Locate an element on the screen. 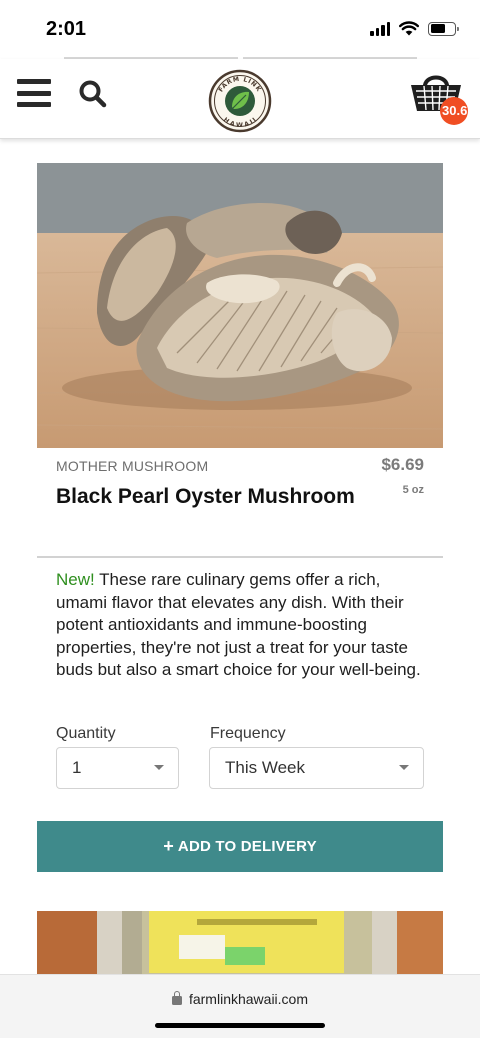  hamburger-menu-icon is located at coordinates (34, 93).